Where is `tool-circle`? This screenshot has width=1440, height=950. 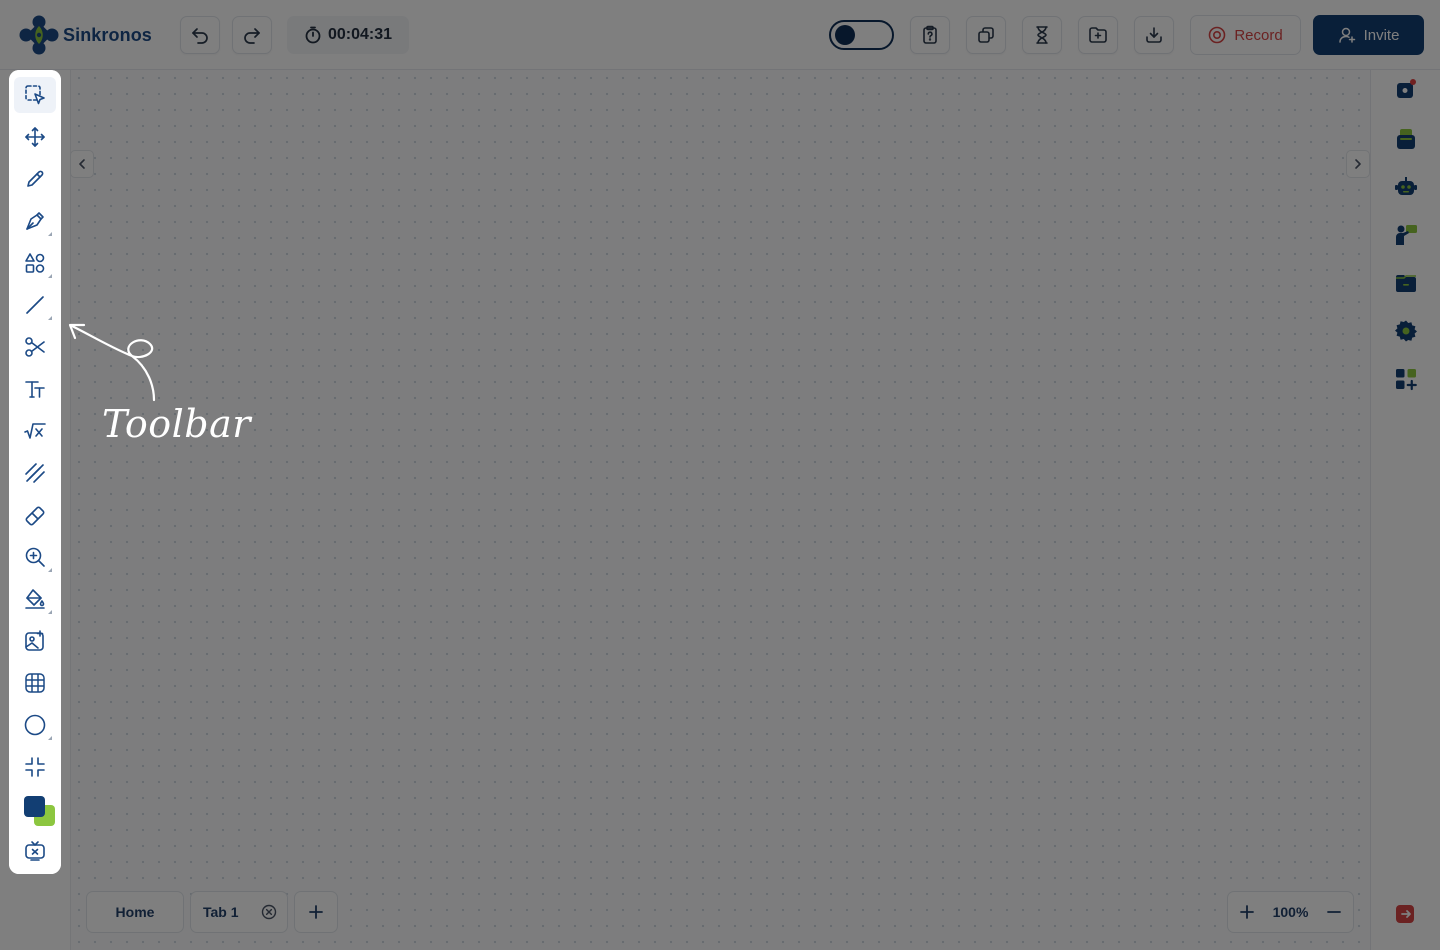 tool-circle is located at coordinates (35, 725).